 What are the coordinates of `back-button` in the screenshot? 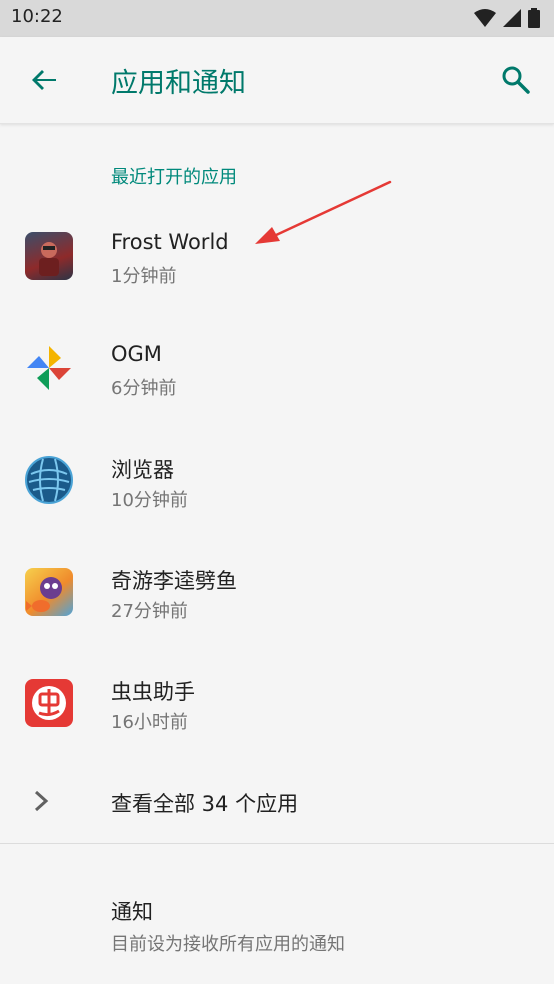 It's located at (44, 80).